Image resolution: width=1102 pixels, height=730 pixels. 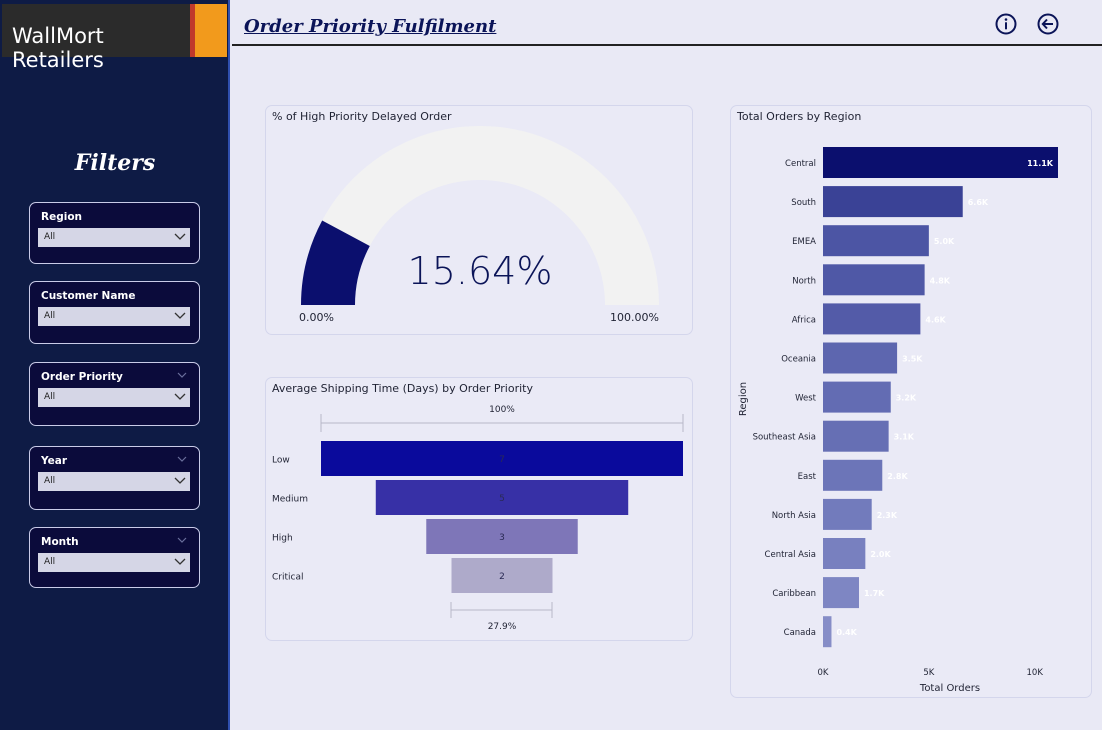 What do you see at coordinates (667, 45) in the screenshot?
I see `header-divider` at bounding box center [667, 45].